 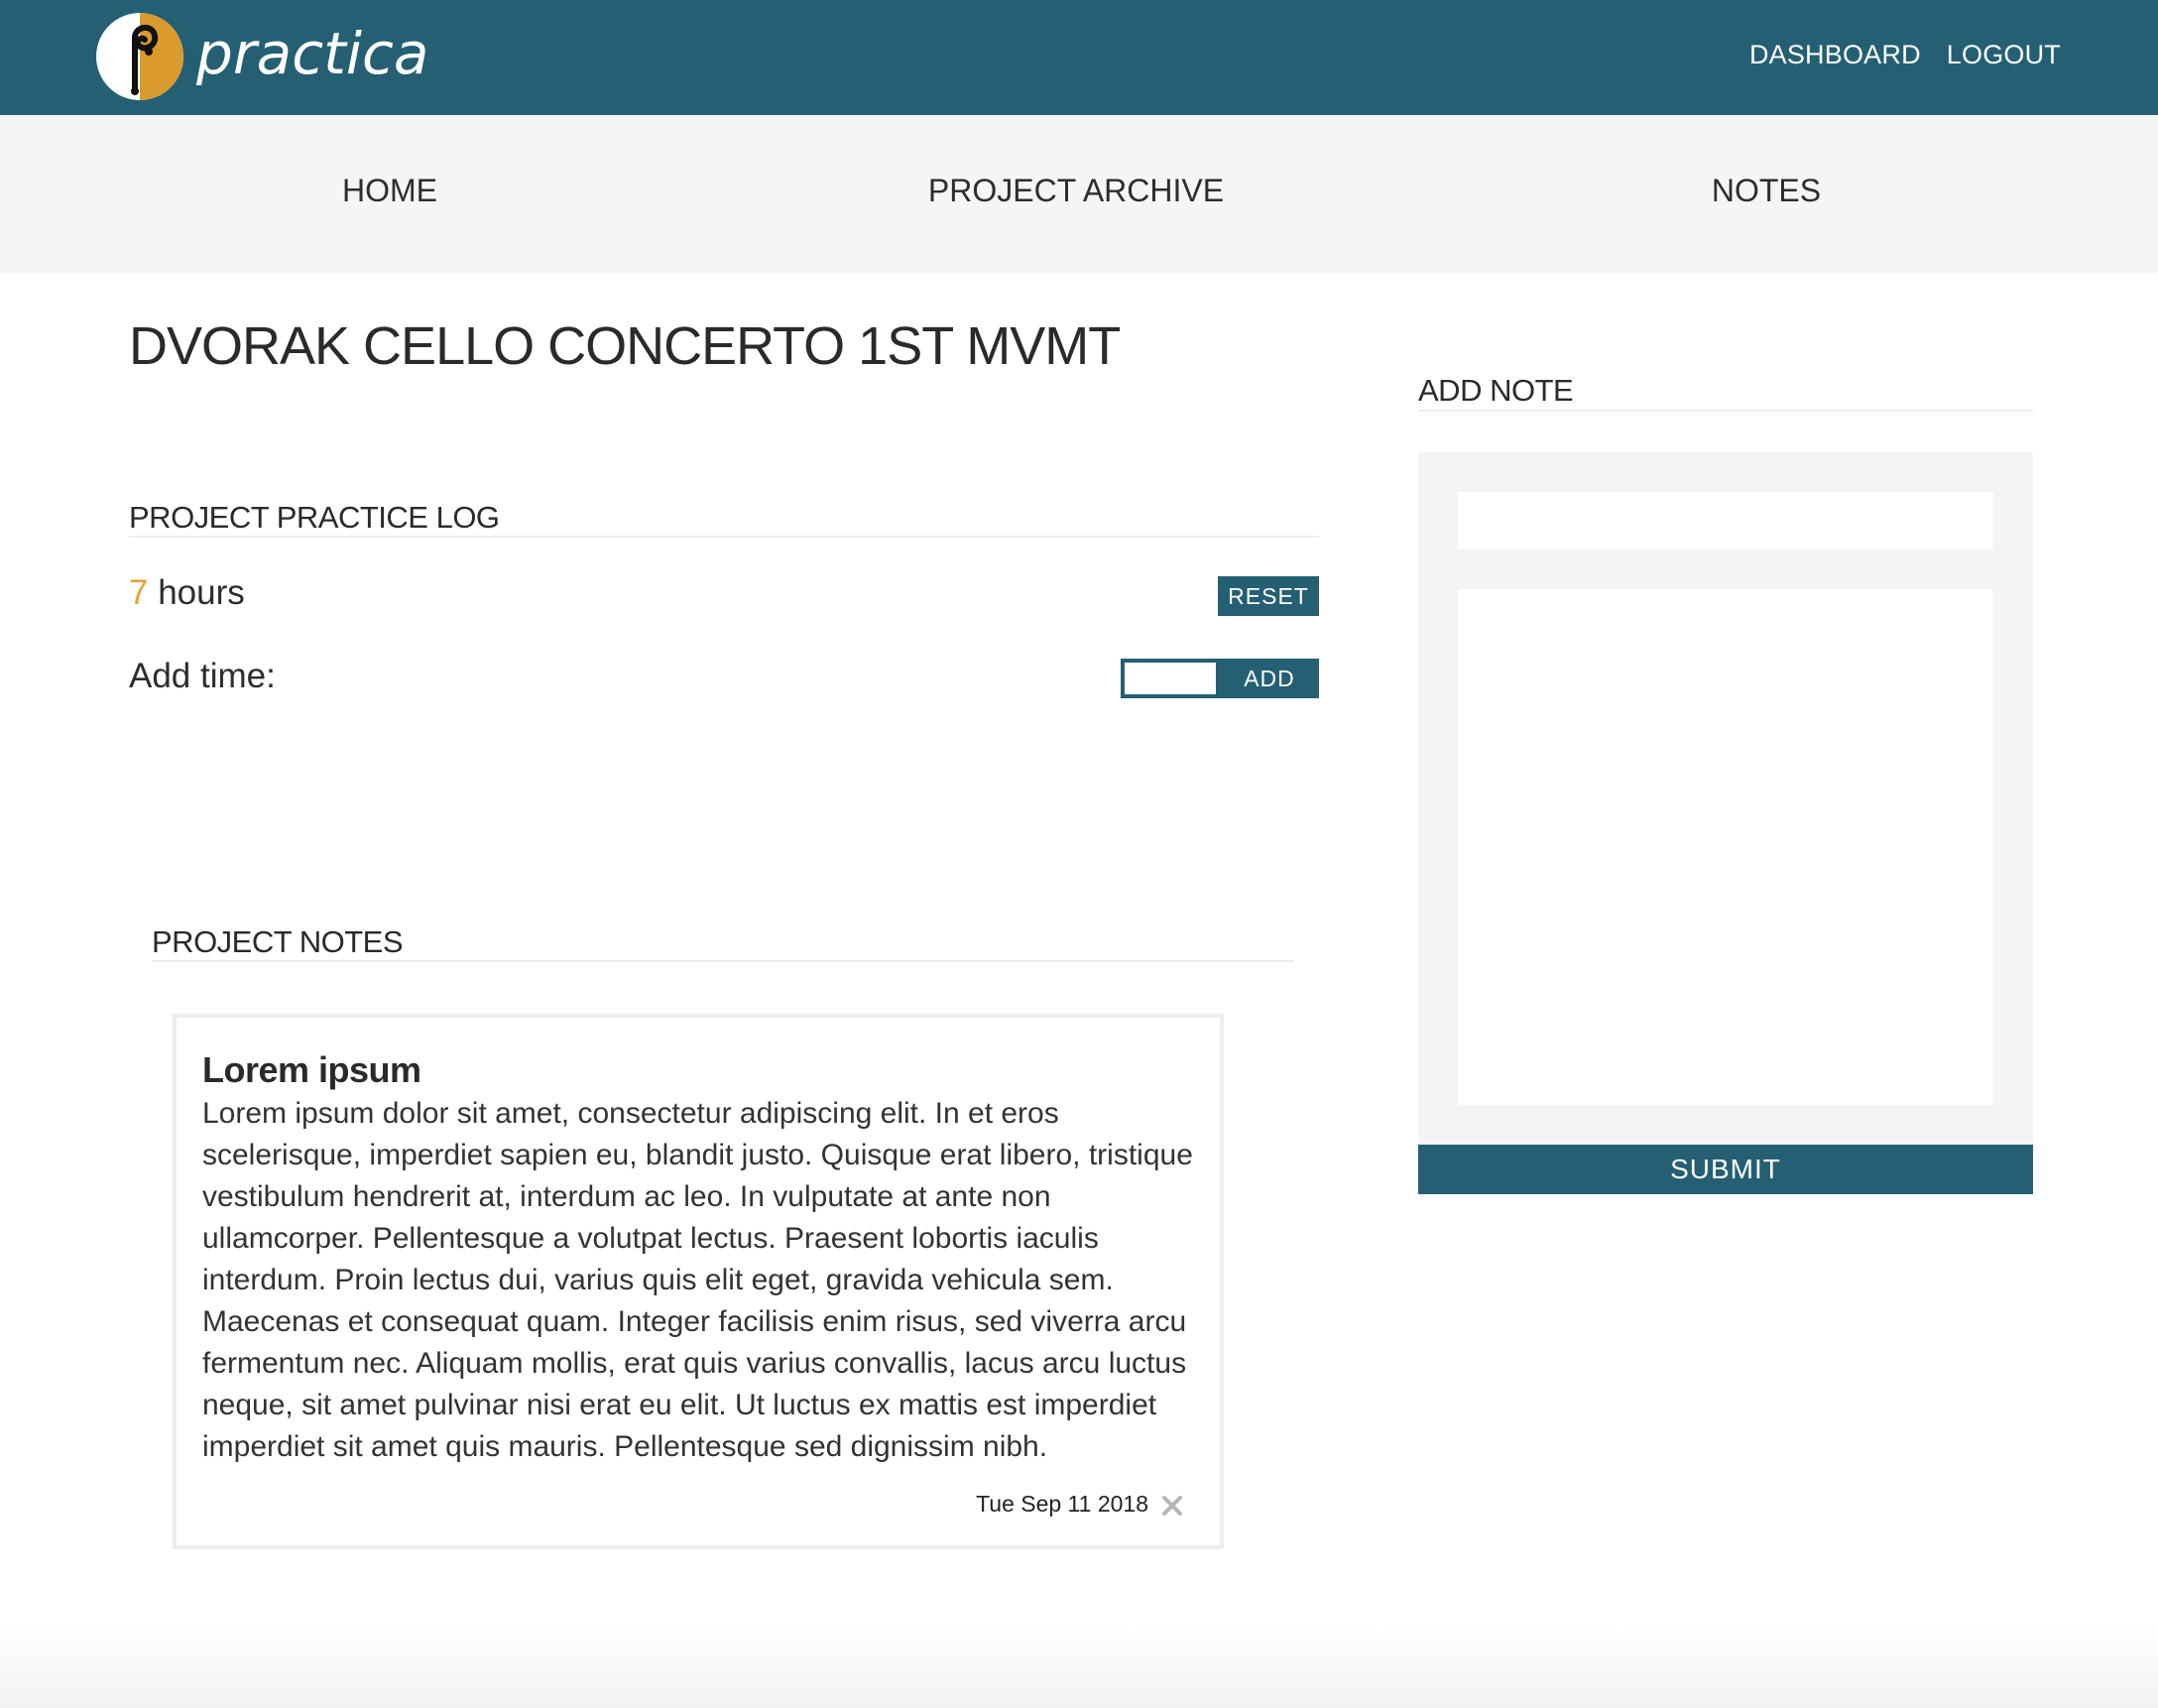 I want to click on nav-project-archive: PROJECT ARCHIVE, so click(x=1076, y=191).